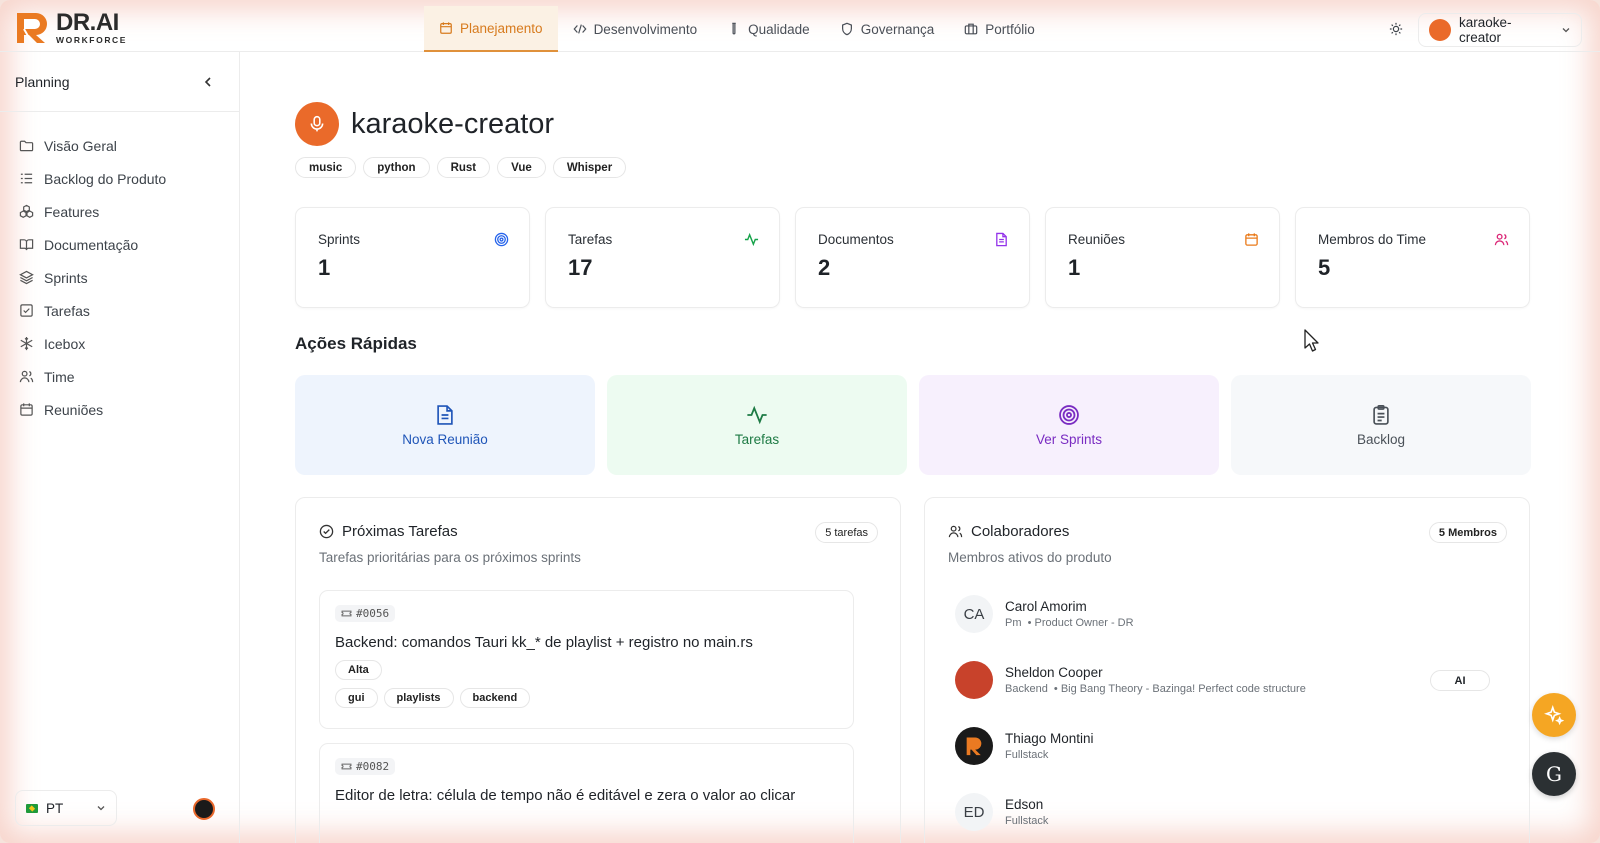  What do you see at coordinates (1500, 30) in the screenshot?
I see `project-switcher: karaoke-creator` at bounding box center [1500, 30].